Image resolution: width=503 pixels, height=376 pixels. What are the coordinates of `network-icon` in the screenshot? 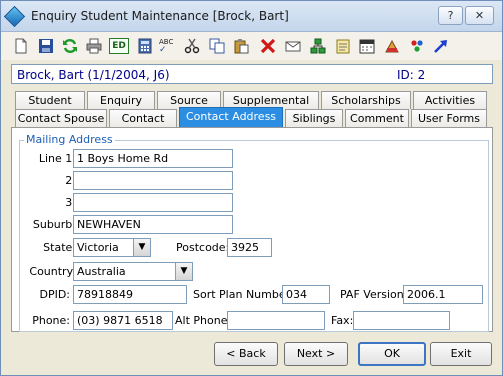 It's located at (318, 46).